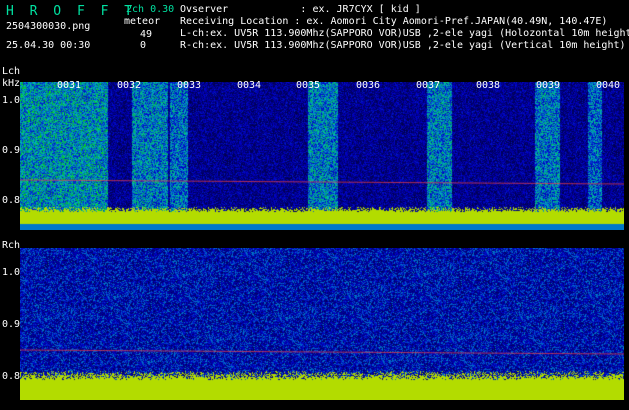  Describe the element at coordinates (48, 45) in the screenshot. I see `date-time: 25.04.30 00:30` at that location.